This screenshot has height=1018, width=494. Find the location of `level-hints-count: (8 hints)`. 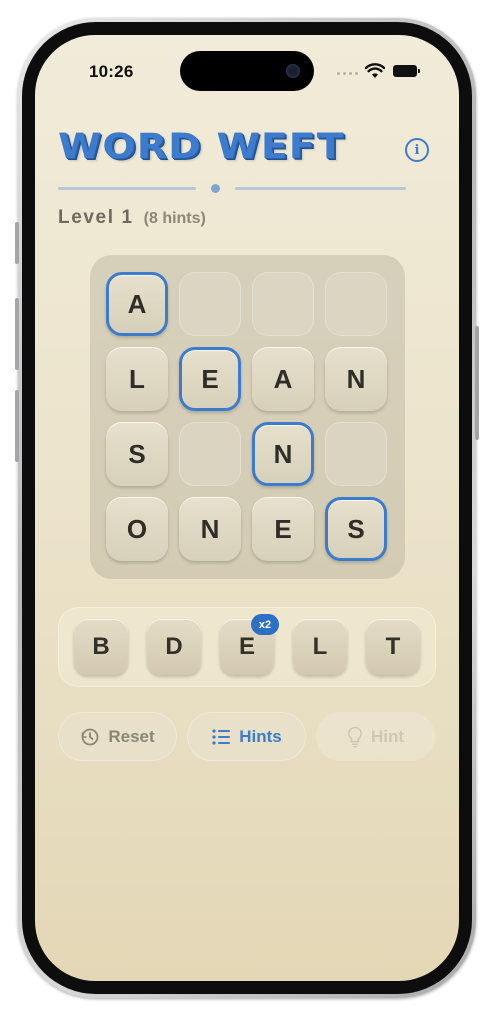

level-hints-count: (8 hints) is located at coordinates (174, 218).